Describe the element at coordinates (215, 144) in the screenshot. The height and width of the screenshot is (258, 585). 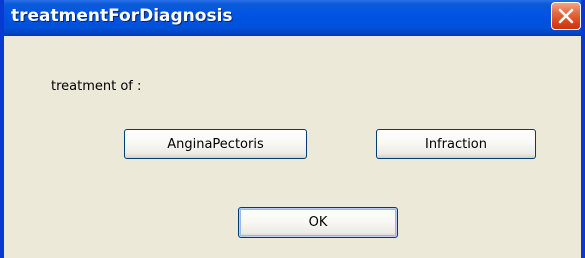
I see `angina-pectoris-button: AnginaPectoris` at that location.